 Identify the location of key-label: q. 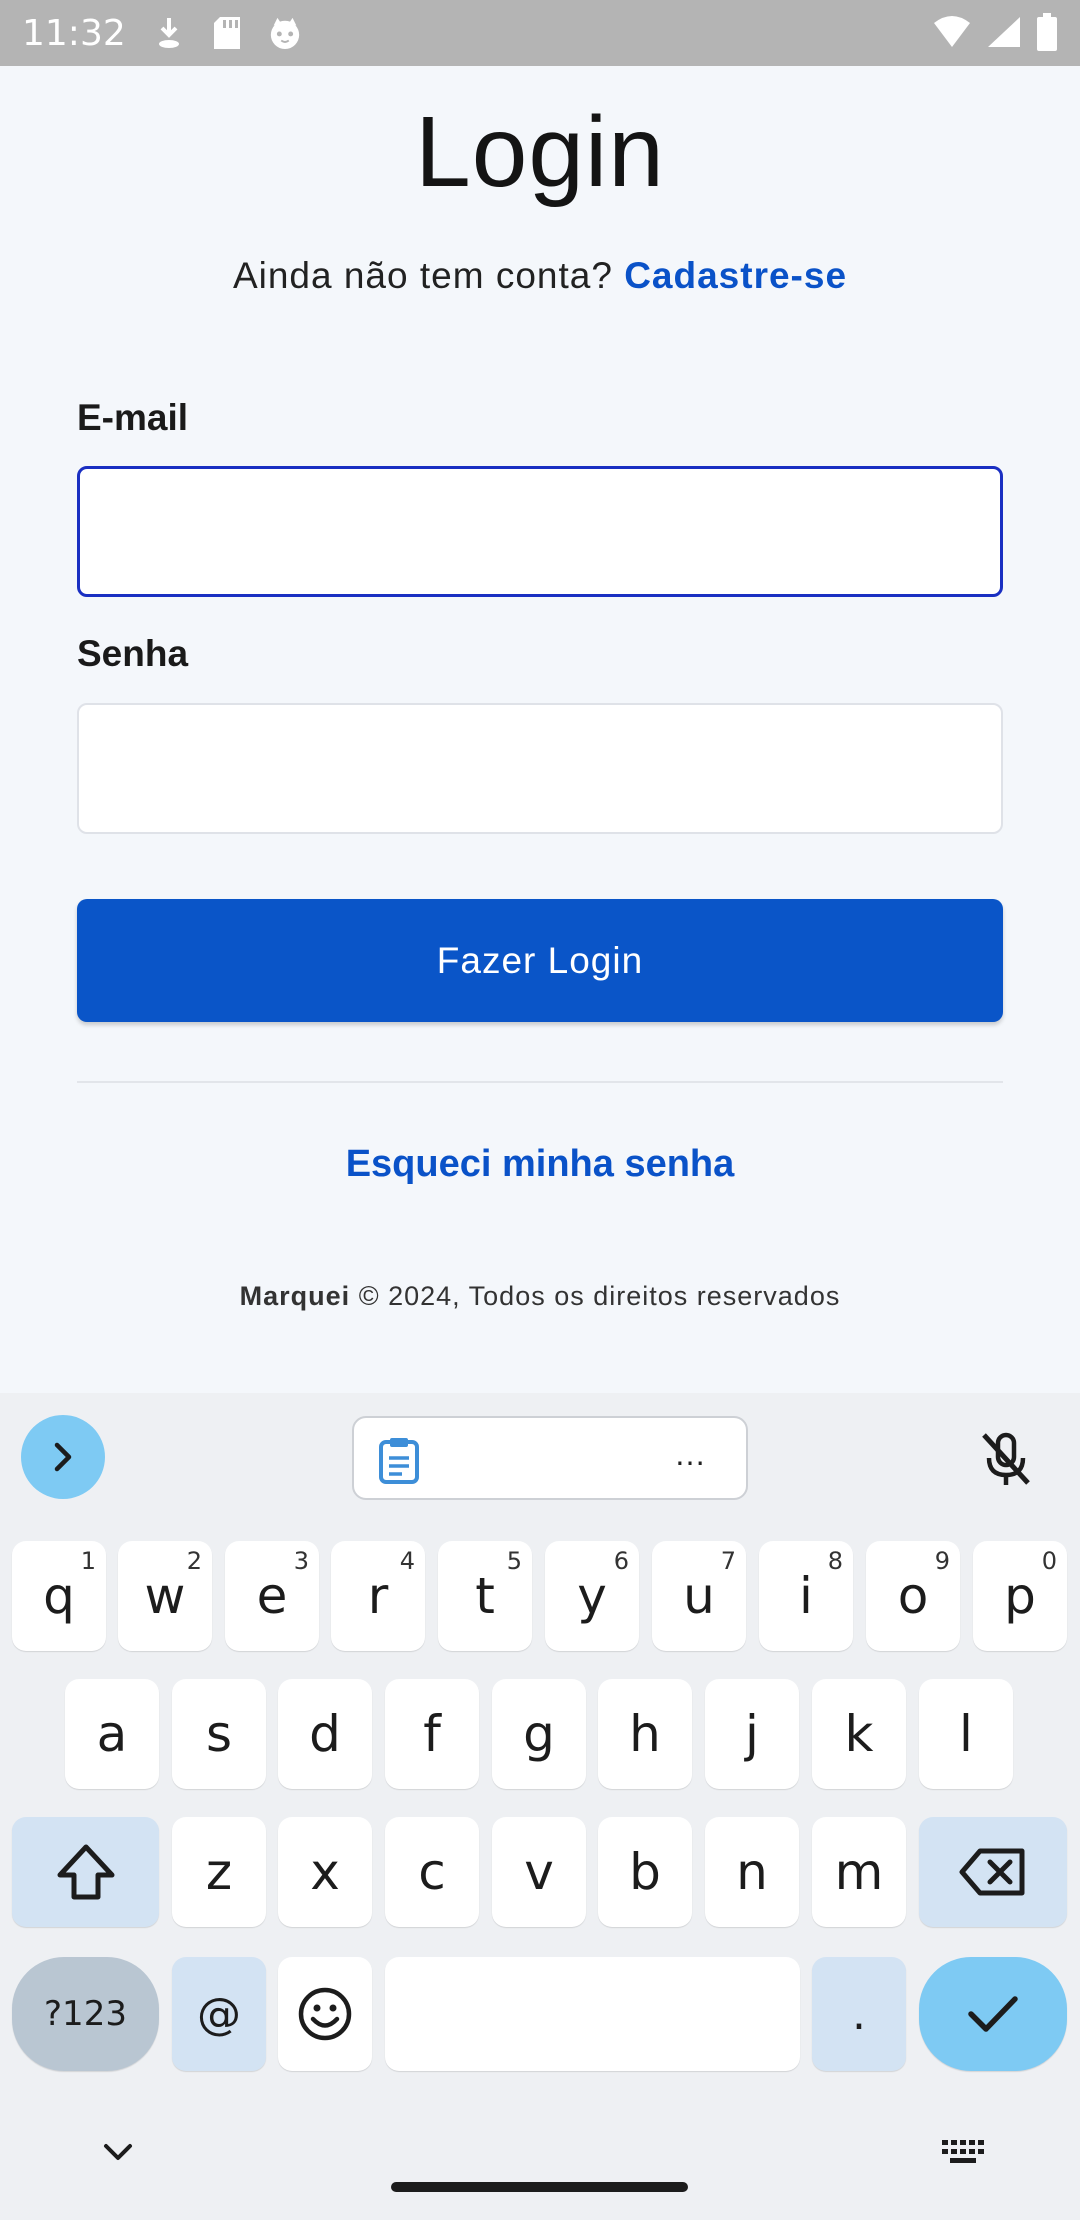
(59, 1596).